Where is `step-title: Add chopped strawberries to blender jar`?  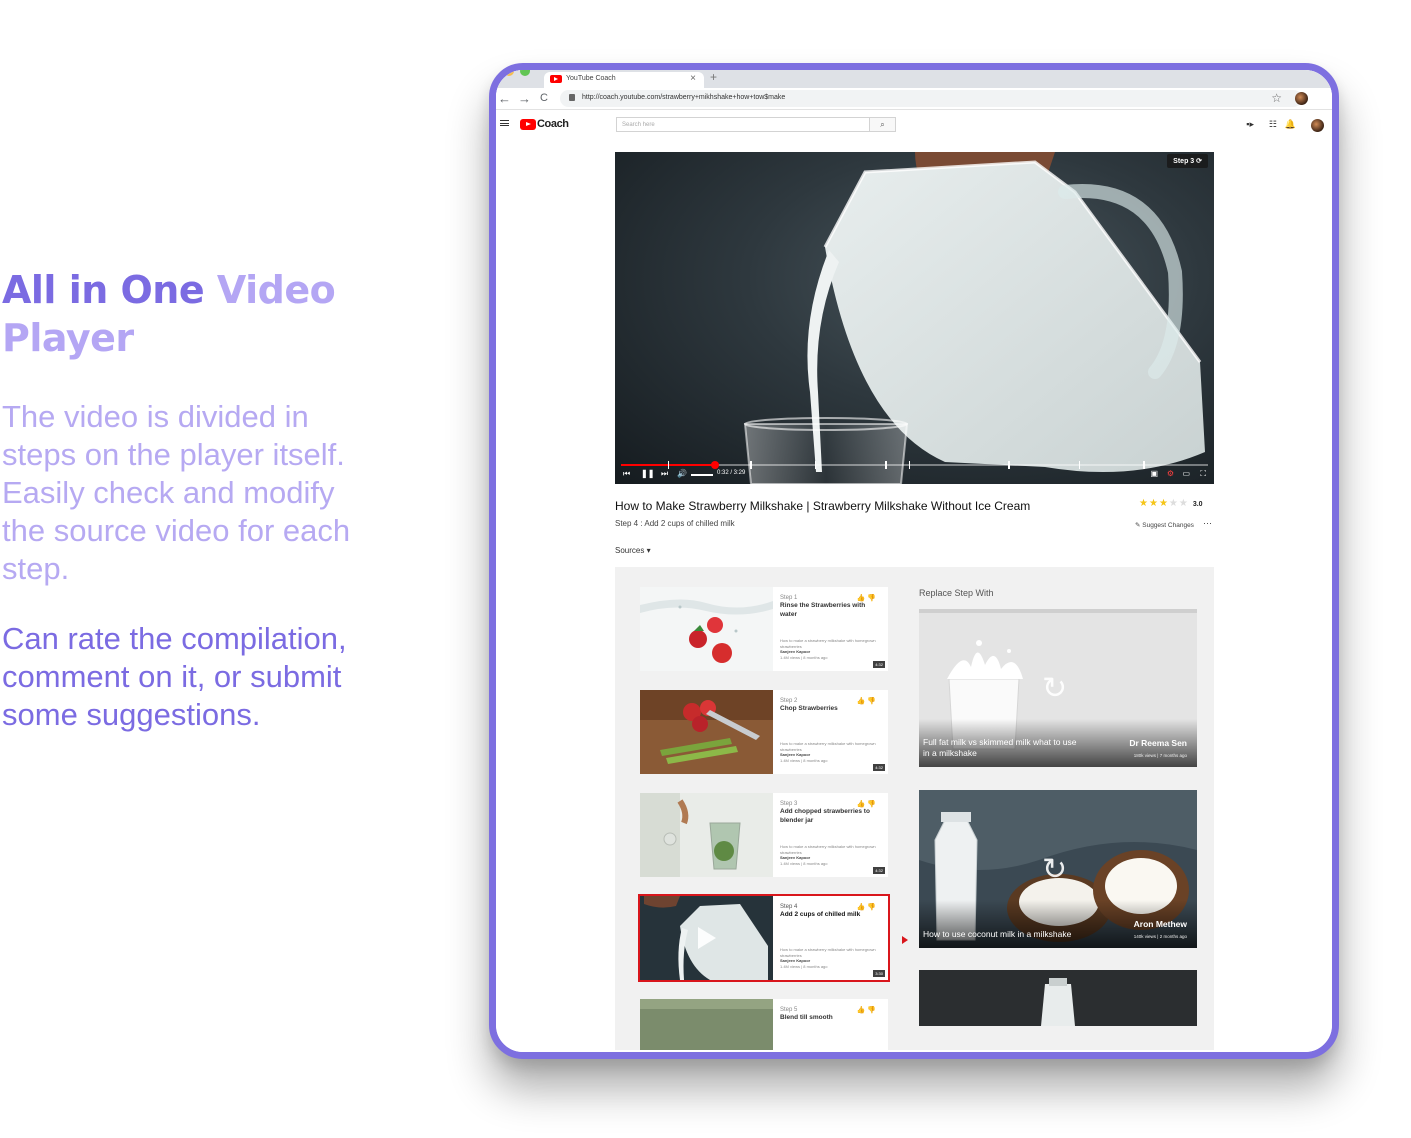
step-title: Add chopped strawberries to blender jar is located at coordinates (825, 816).